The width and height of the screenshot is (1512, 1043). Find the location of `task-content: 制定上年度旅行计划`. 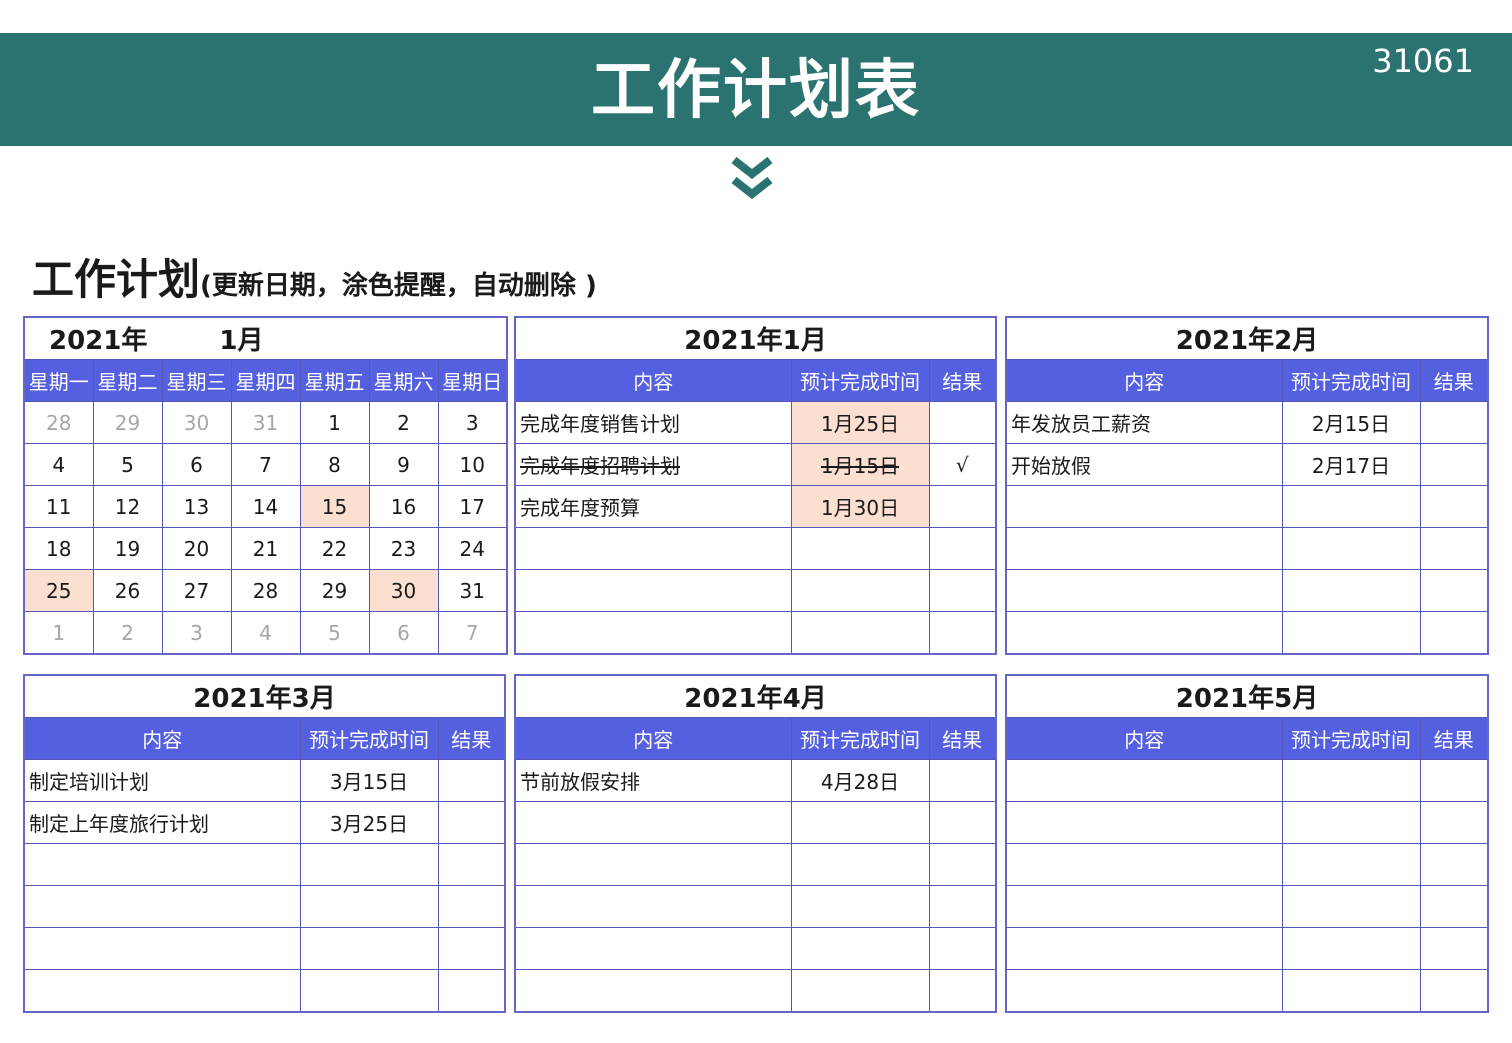

task-content: 制定上年度旅行计划 is located at coordinates (162, 822).